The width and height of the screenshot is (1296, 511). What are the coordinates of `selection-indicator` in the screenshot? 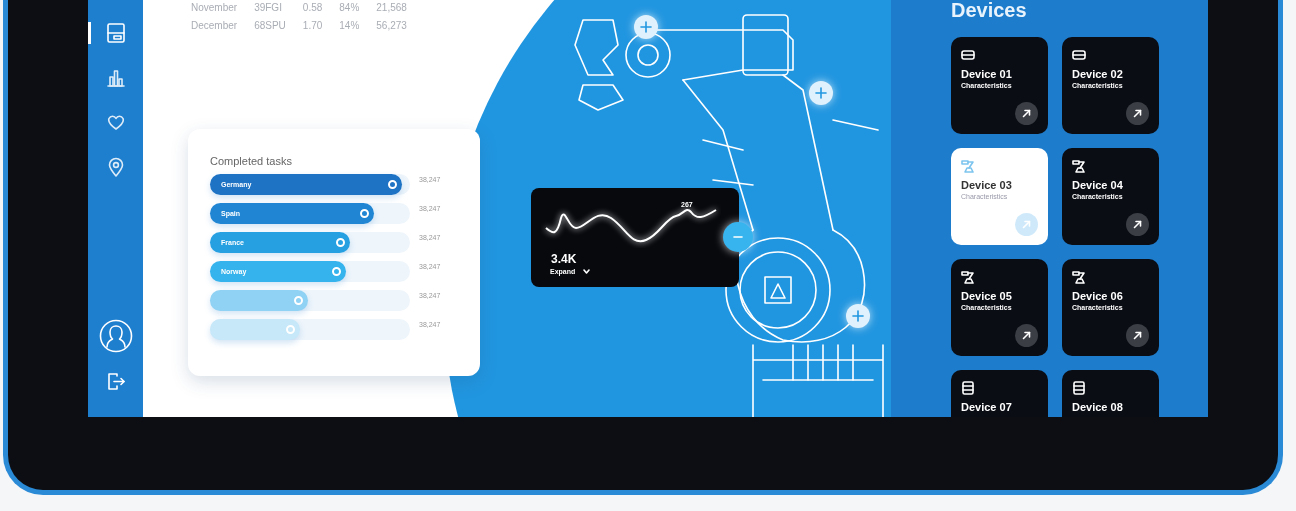 It's located at (89, 33).